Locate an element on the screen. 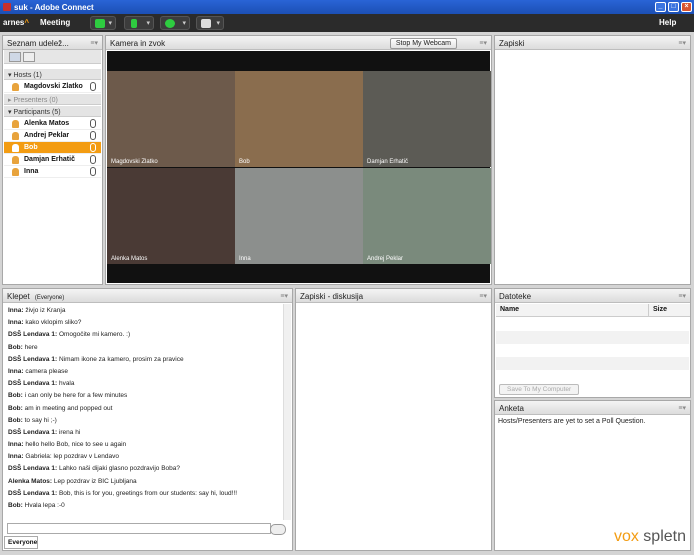 The height and width of the screenshot is (555, 694). microphone-button: ▾ is located at coordinates (139, 23).